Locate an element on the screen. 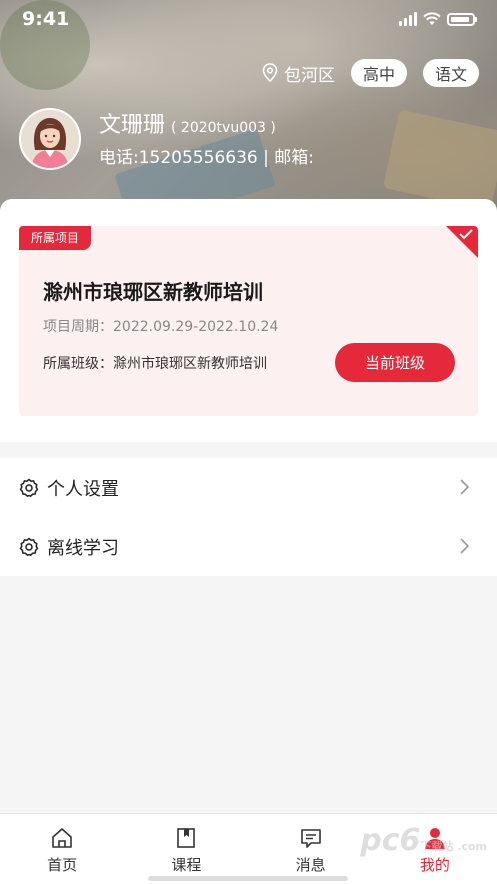 Image resolution: width=497 pixels, height=884 pixels. tab-label: 课程 is located at coordinates (186, 865).